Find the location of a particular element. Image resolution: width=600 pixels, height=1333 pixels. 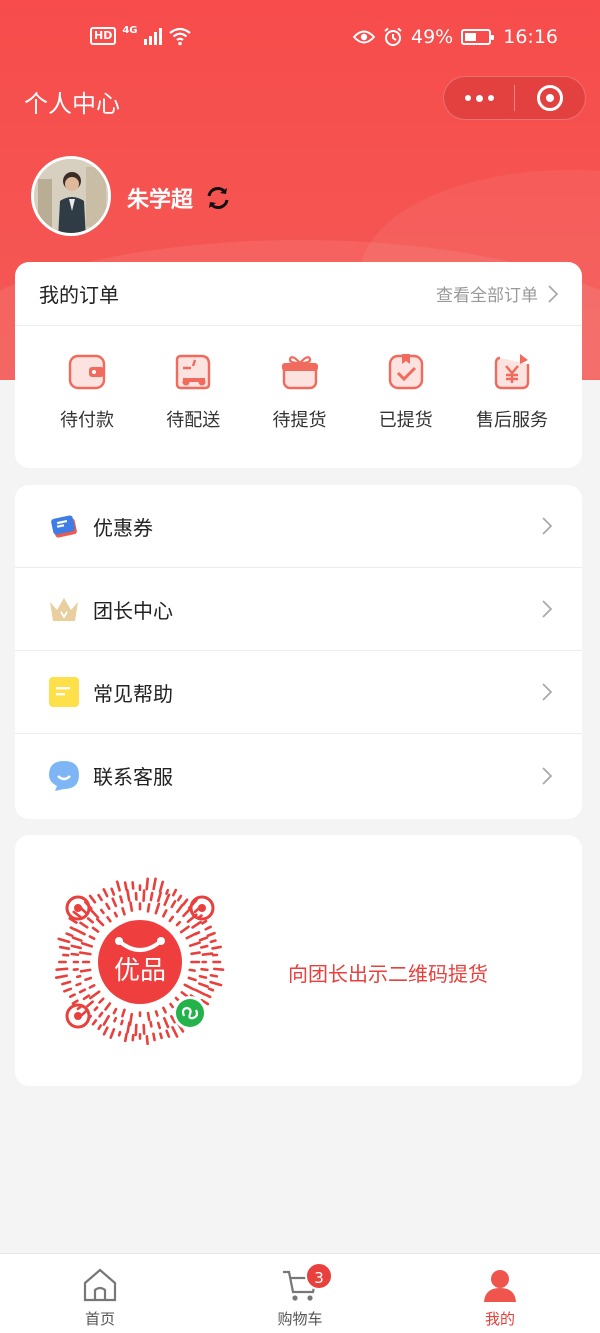

page-title: 个人中心 is located at coordinates (72, 104).